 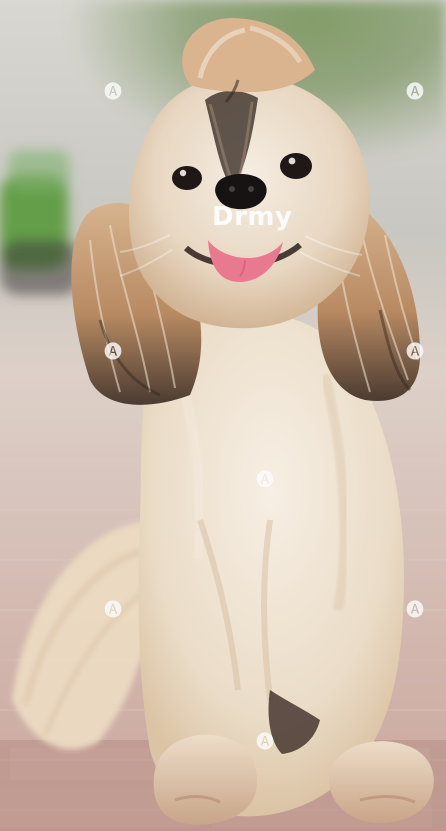 I want to click on car-blur, so click(x=40, y=222).